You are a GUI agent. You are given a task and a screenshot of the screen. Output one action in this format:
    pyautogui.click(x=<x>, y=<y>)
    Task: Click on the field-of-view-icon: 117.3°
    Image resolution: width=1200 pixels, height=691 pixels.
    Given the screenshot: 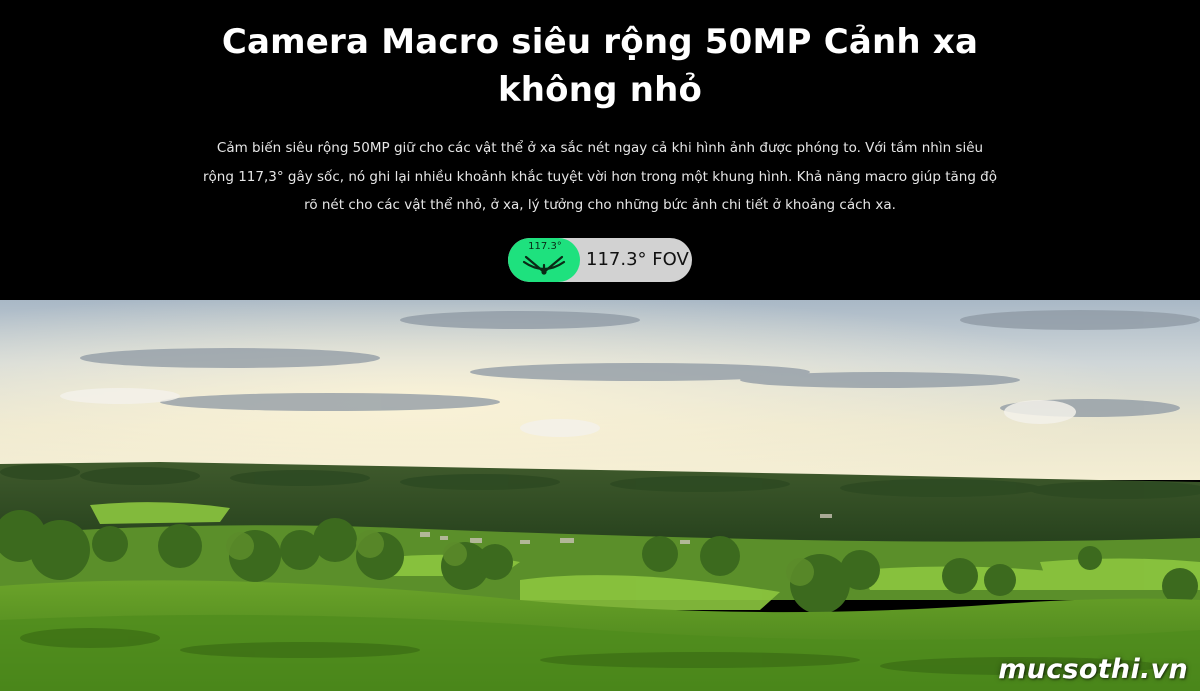 What is the action you would take?
    pyautogui.click(x=544, y=260)
    